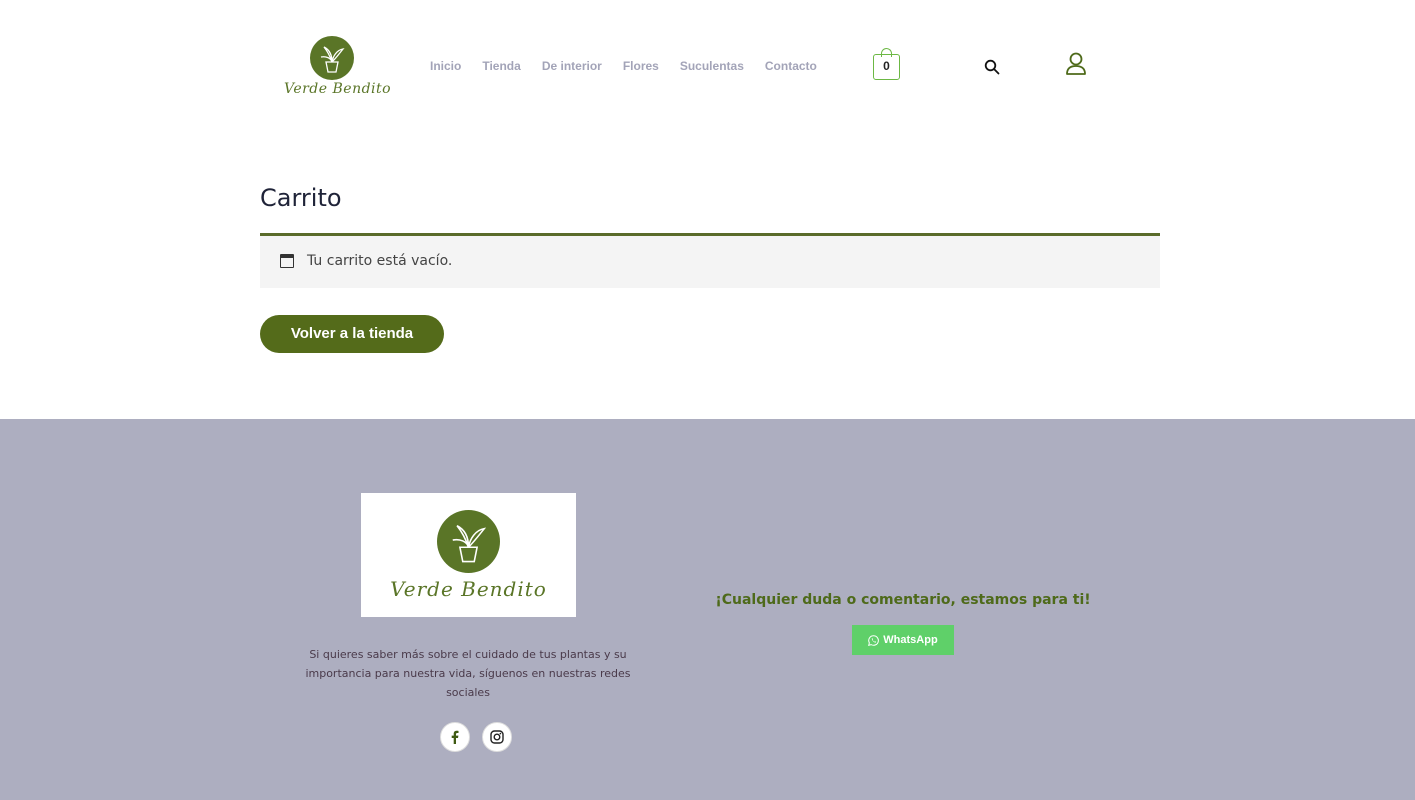  I want to click on empty-cart-notice: Tu carrito está vacío., so click(710, 260).